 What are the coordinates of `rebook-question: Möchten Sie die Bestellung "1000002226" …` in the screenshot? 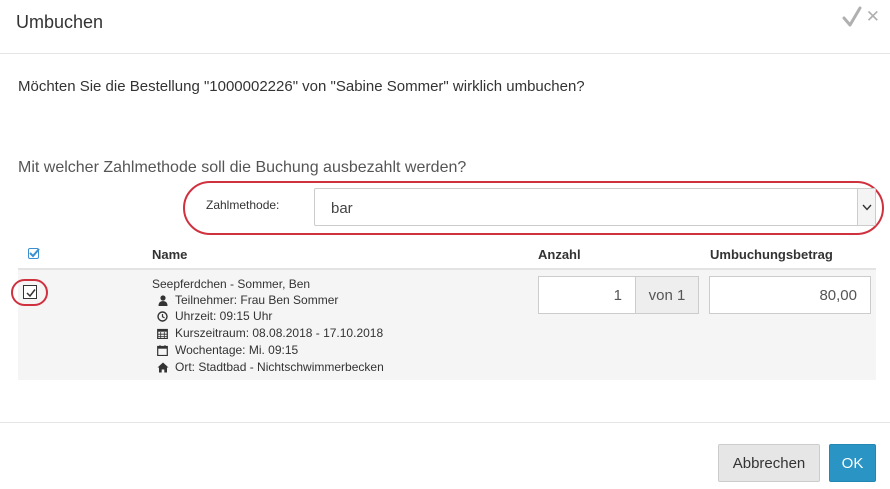 It's located at (301, 86).